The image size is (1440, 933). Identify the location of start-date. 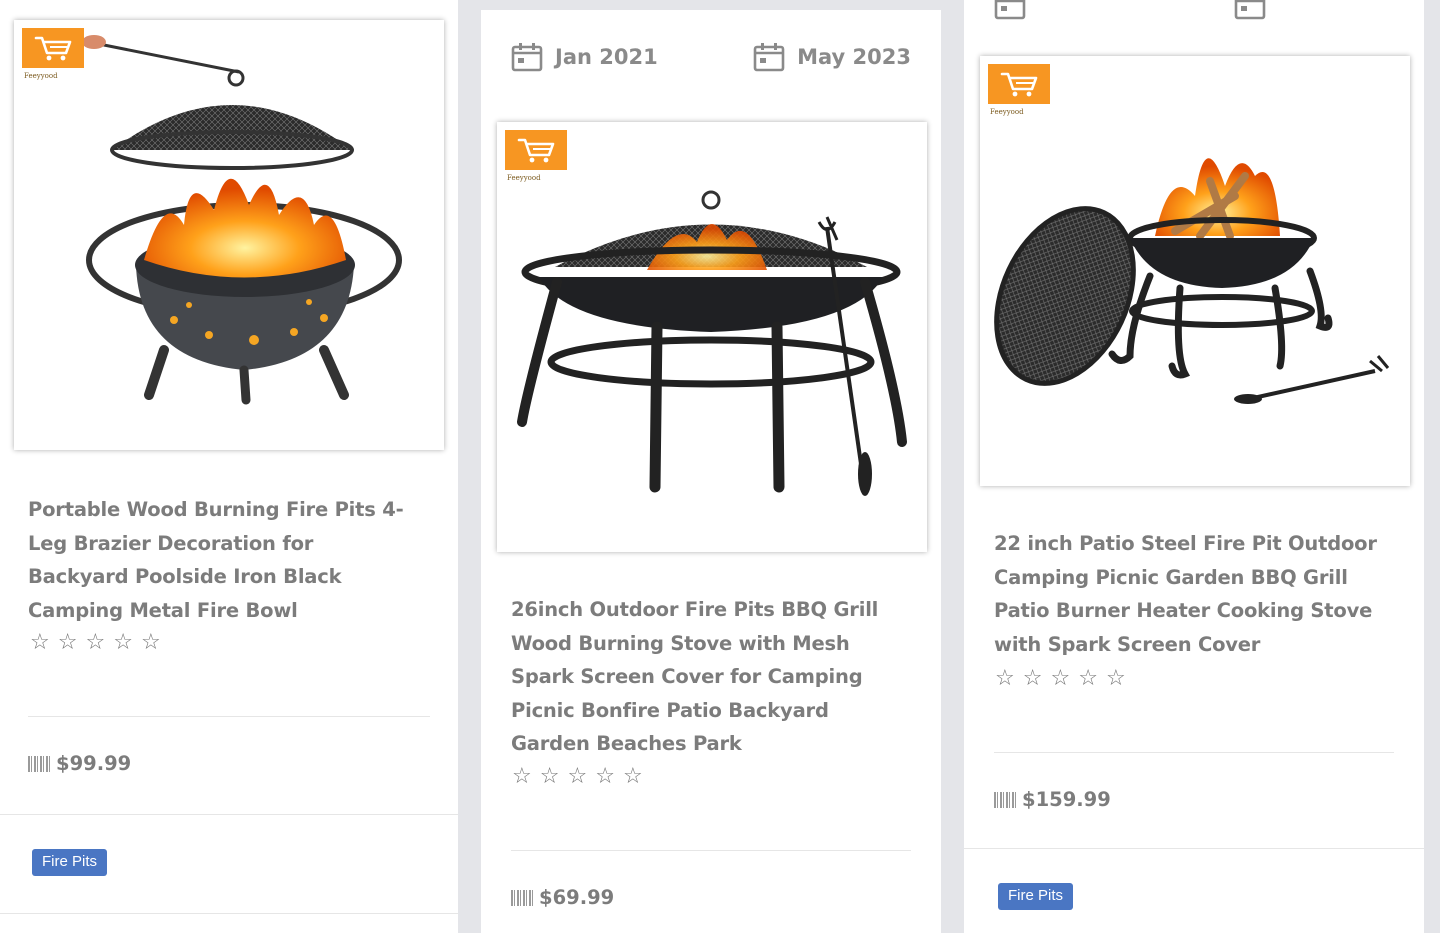
(1010, 10).